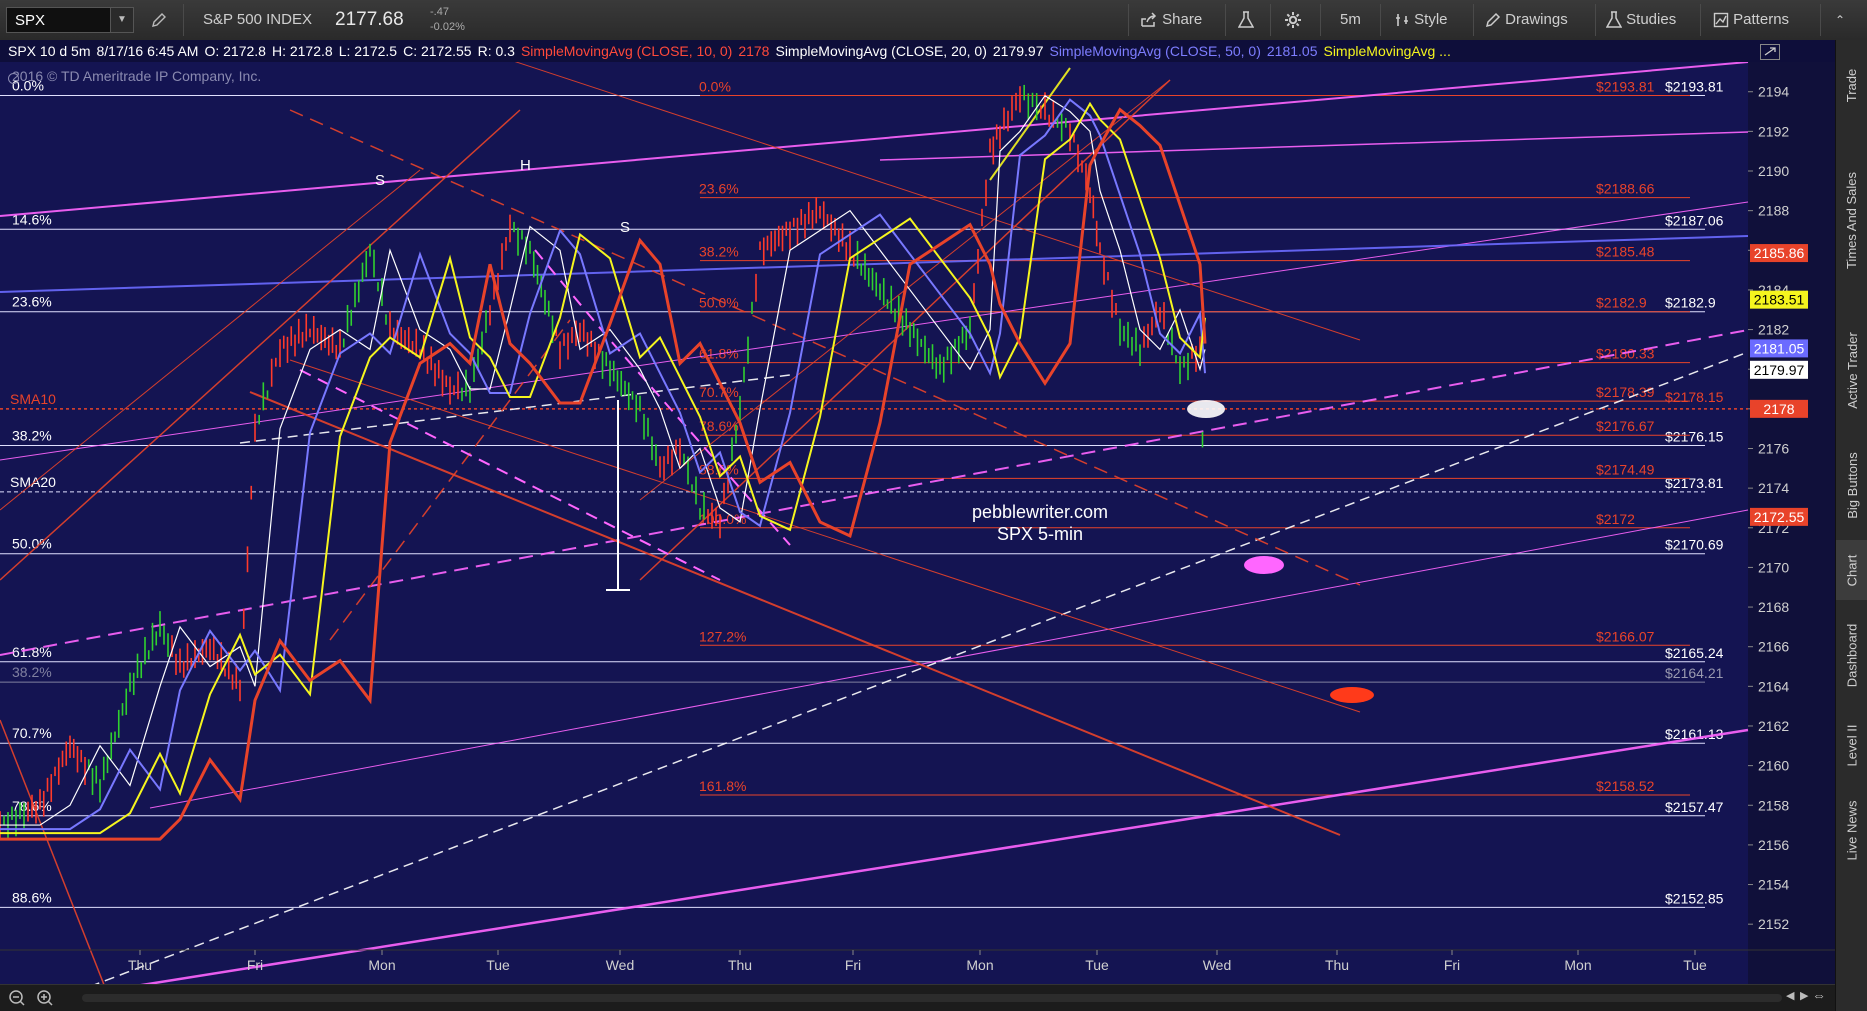  I want to click on fib-mid-label: 0.0%, so click(715, 86).